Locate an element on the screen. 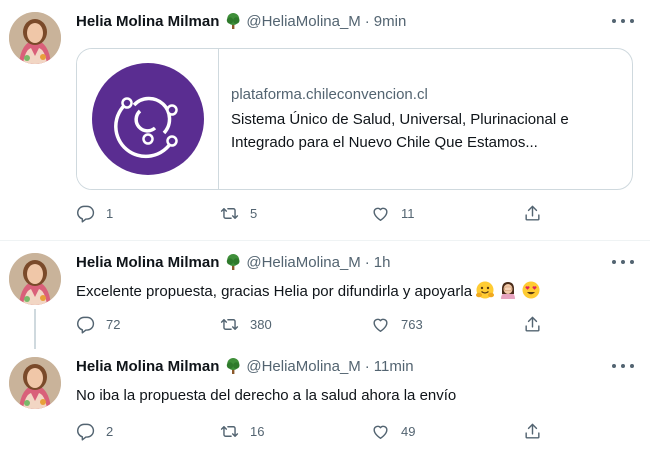 The height and width of the screenshot is (458, 650). retweet-count: 380 is located at coordinates (261, 324).